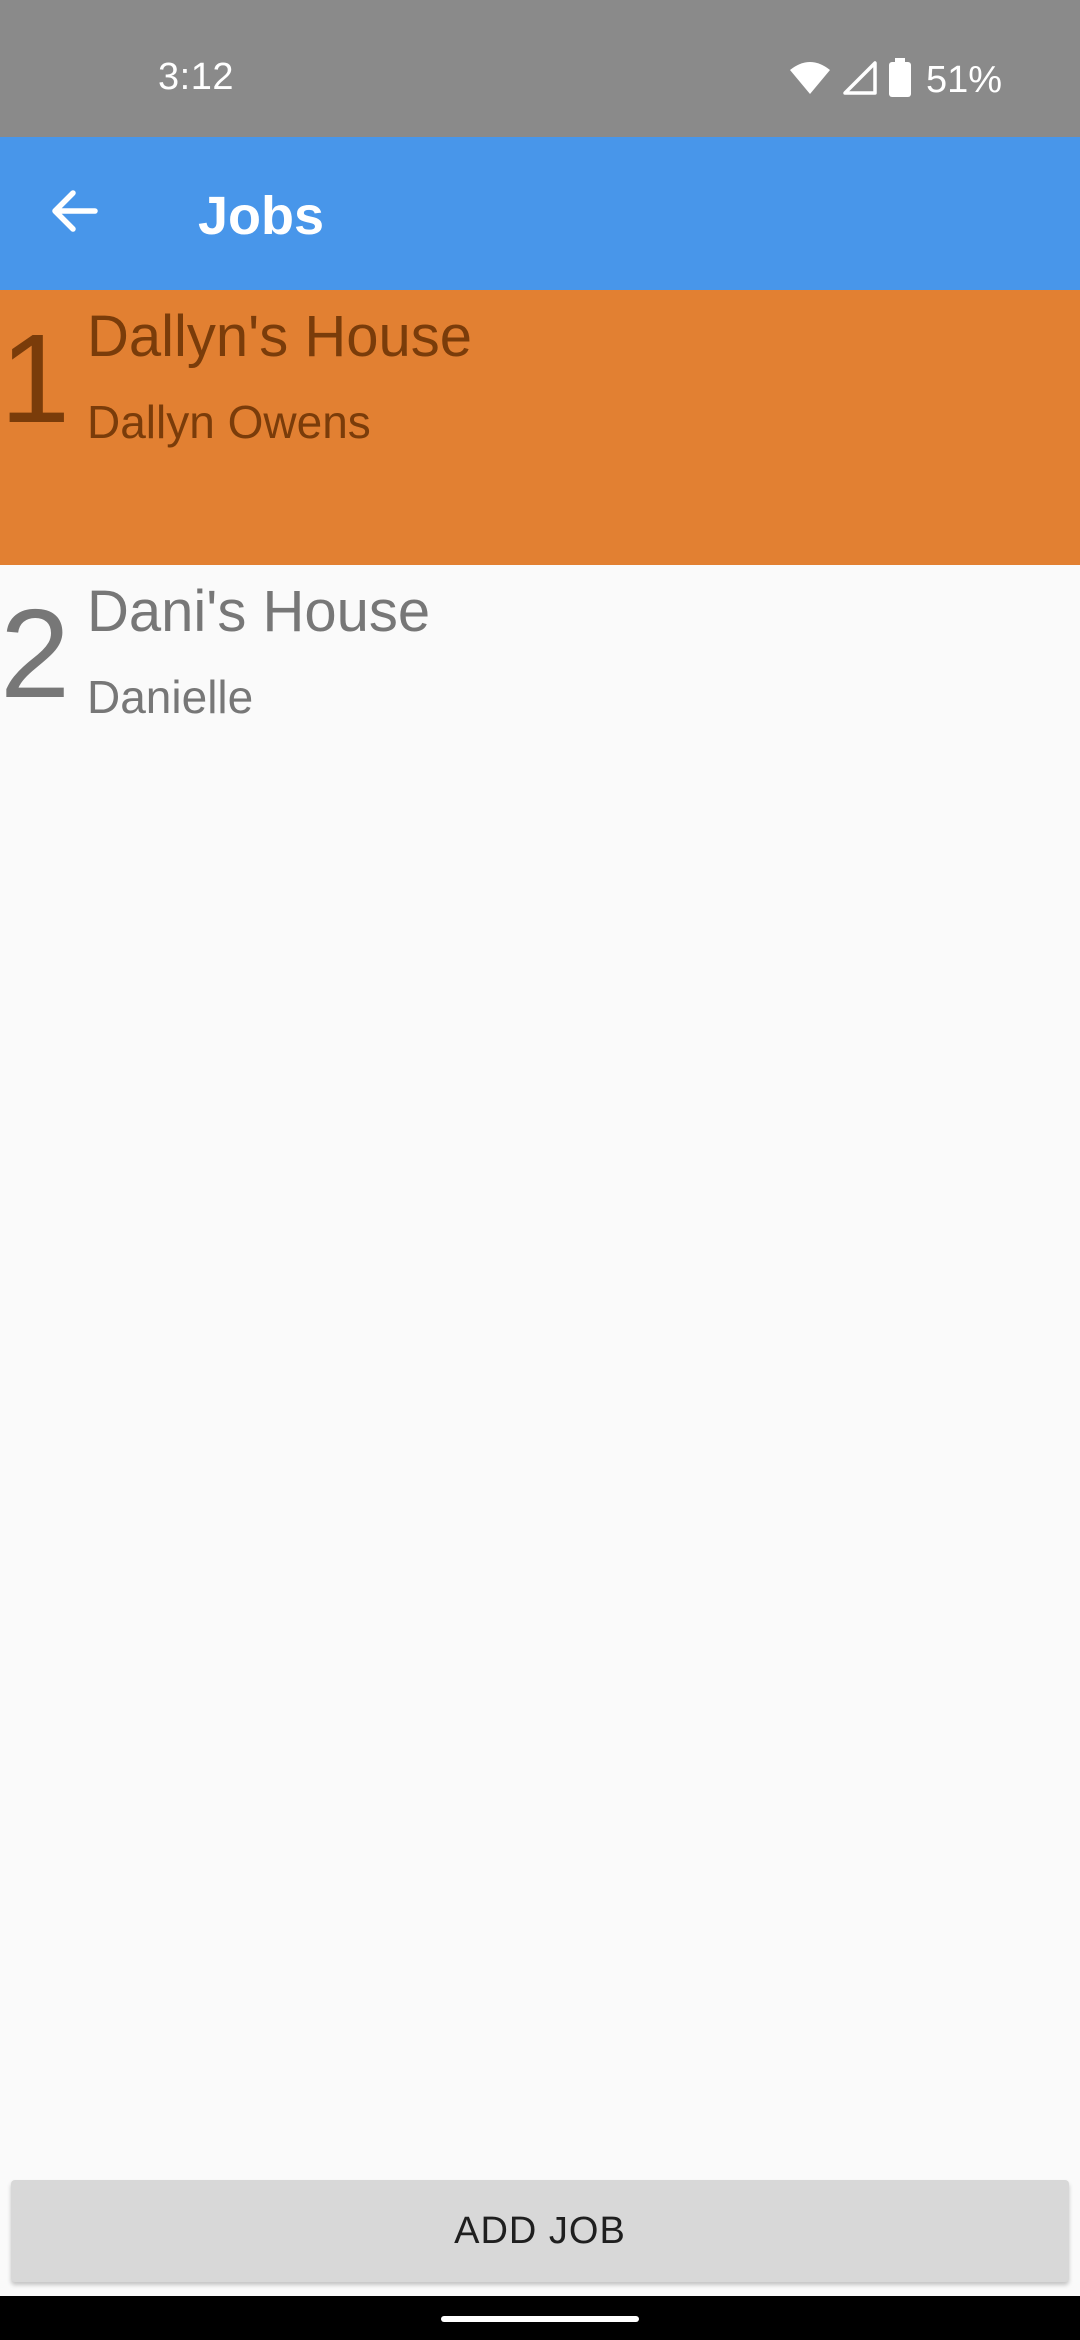 This screenshot has height=2340, width=1080. Describe the element at coordinates (860, 80) in the screenshot. I see `cellular-signal-icon` at that location.